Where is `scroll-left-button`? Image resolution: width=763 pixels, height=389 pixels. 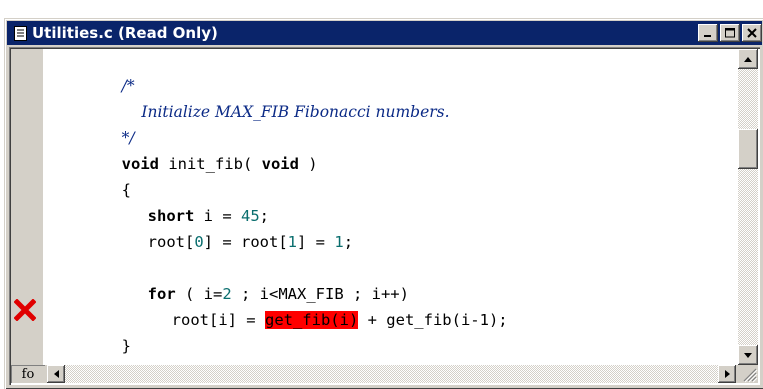
scroll-left-button is located at coordinates (56, 374).